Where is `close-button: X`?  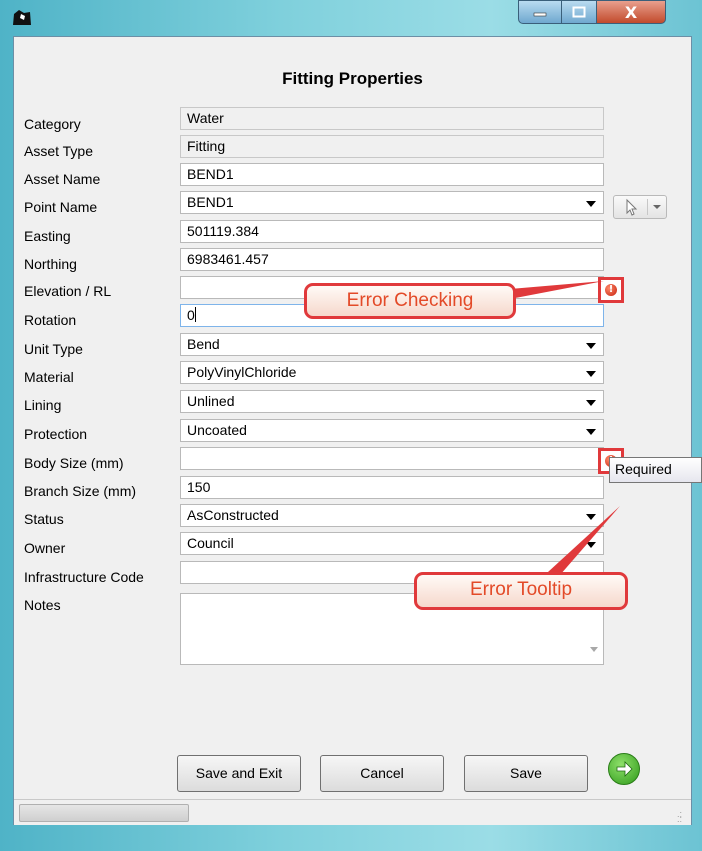
close-button: X is located at coordinates (631, 12).